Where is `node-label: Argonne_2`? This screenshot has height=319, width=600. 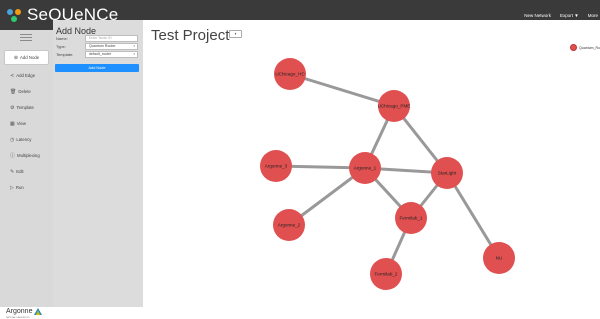
node-label: Argonne_2 is located at coordinates (289, 225).